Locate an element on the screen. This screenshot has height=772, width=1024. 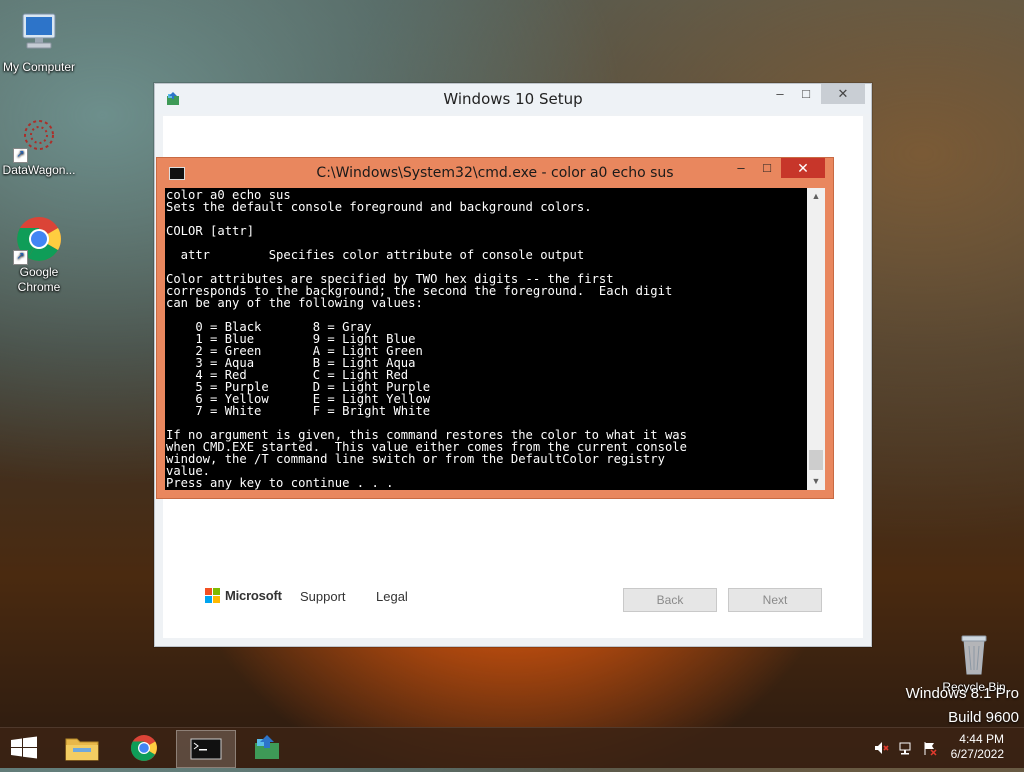
network-icon is located at coordinates (906, 748).